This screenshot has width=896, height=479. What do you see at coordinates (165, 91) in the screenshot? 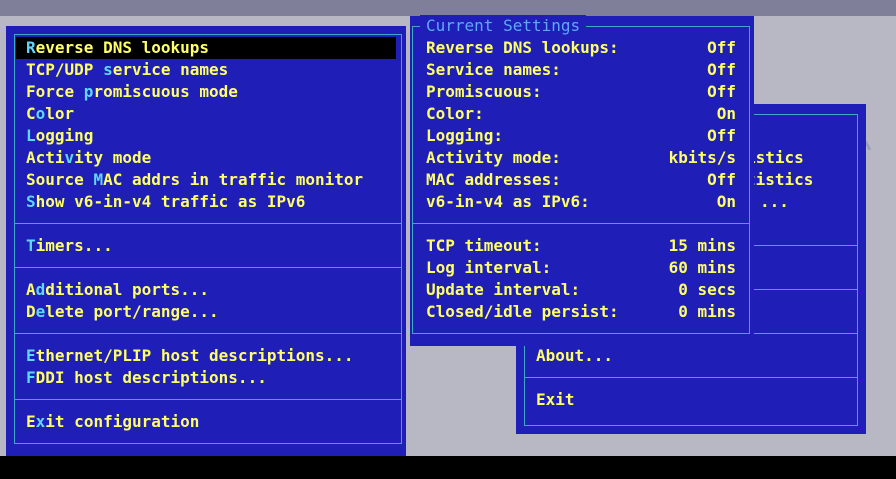
I see `config-menu-item-text: romiscuous mode` at bounding box center [165, 91].